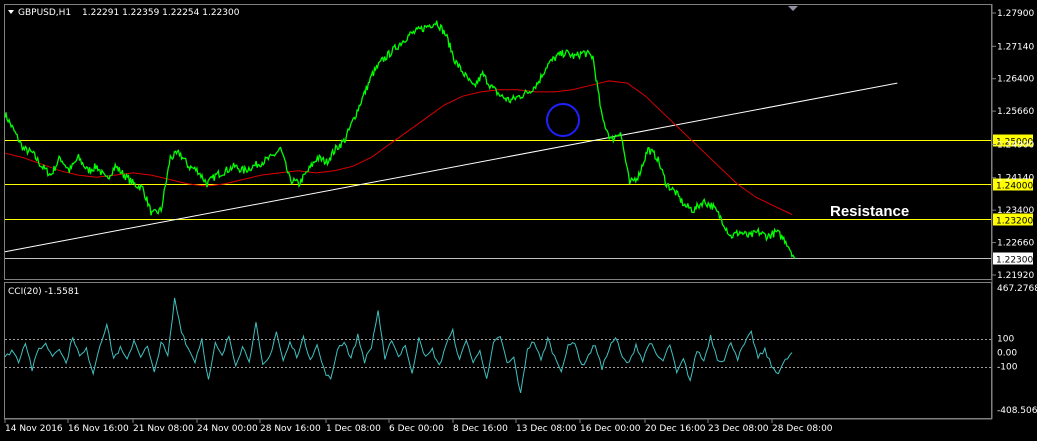  What do you see at coordinates (675, 429) in the screenshot?
I see `time-tick-label-10: 20 Dec 16:00` at bounding box center [675, 429].